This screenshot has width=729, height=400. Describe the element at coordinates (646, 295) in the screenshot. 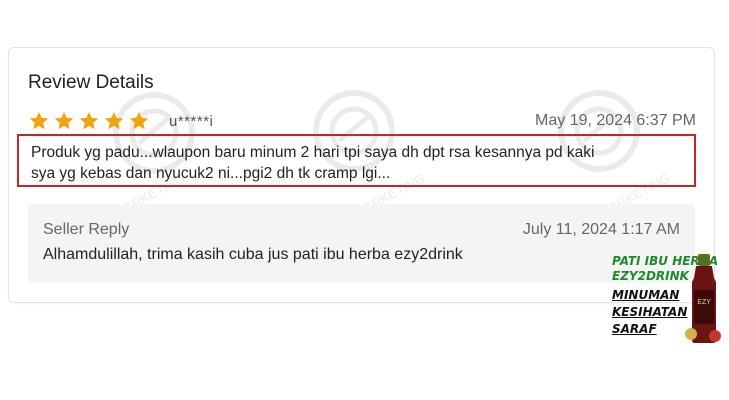

I see `promo-line-3: MINUMAN` at that location.